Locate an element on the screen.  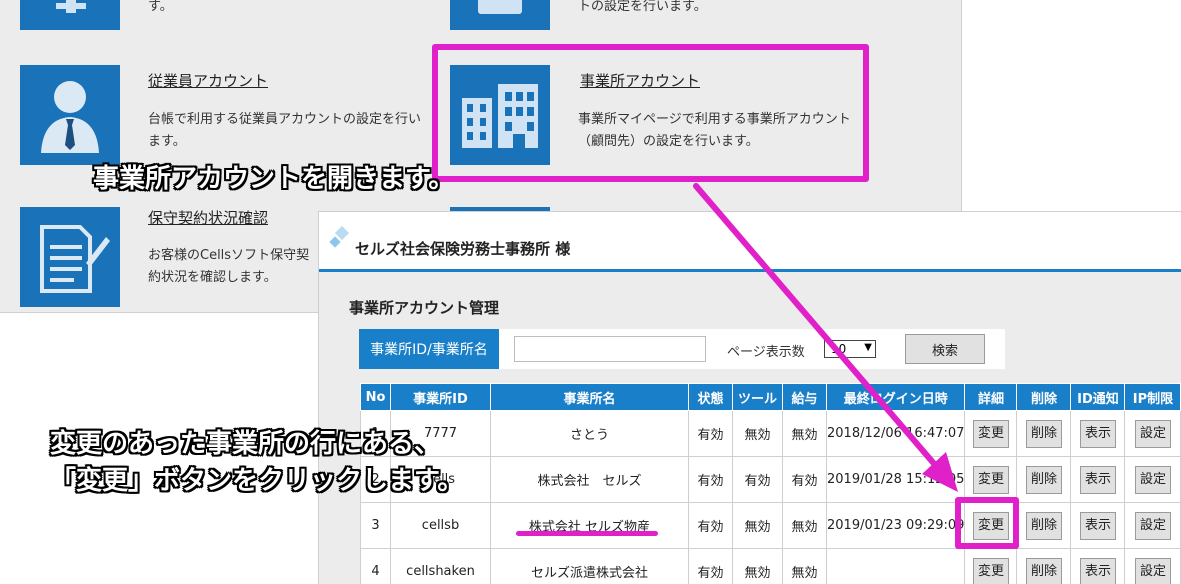
callout-click-line1: 変更のあった事業所の行にある、 is located at coordinates (245, 444).